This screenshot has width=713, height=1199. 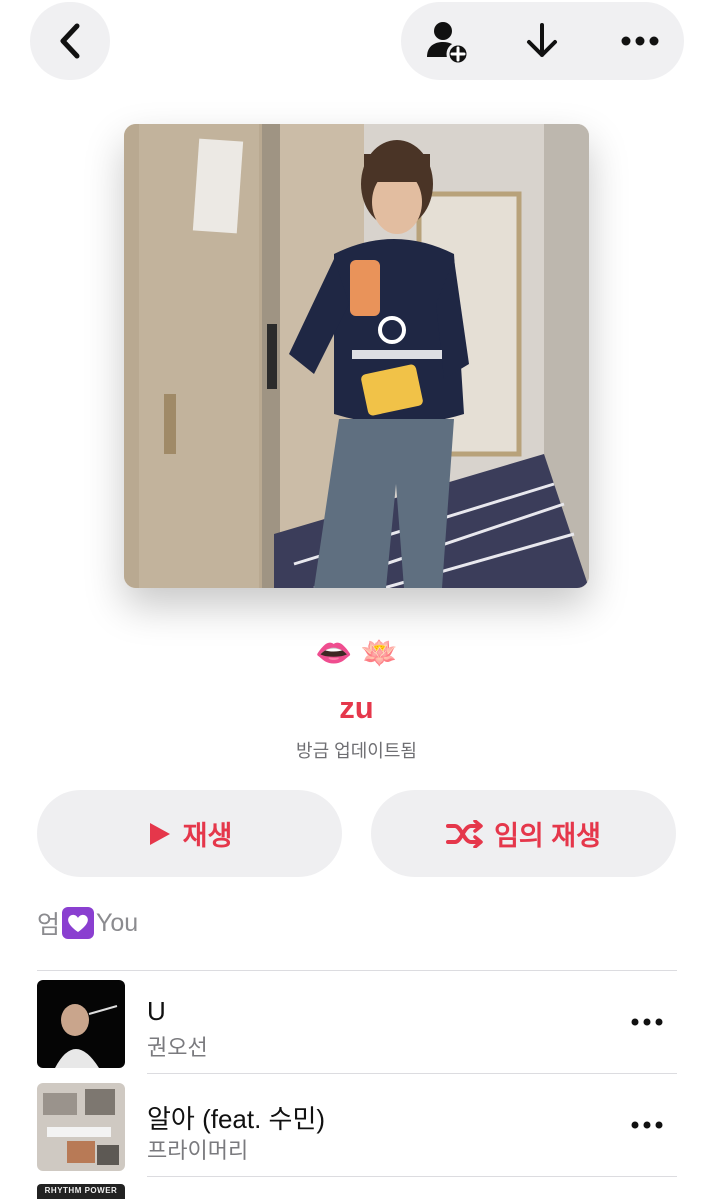 I want to click on add-person-button, so click(x=447, y=41).